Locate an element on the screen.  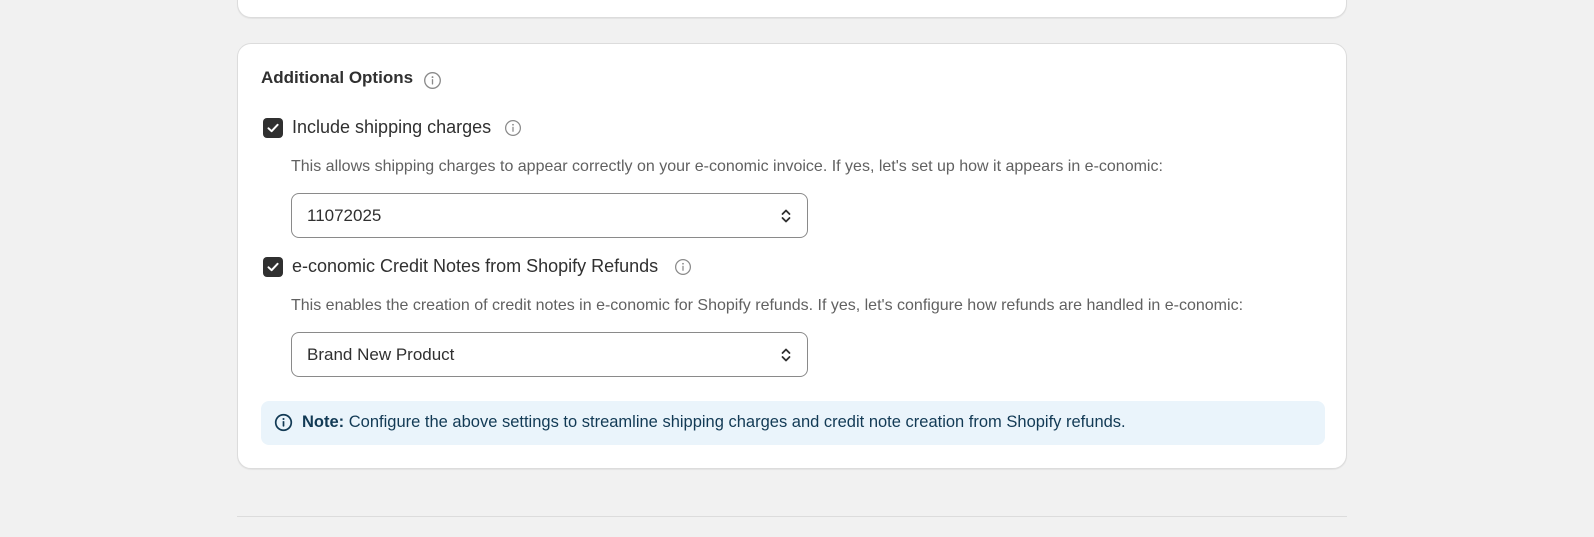
shipping-product-select: 11072025 is located at coordinates (549, 215).